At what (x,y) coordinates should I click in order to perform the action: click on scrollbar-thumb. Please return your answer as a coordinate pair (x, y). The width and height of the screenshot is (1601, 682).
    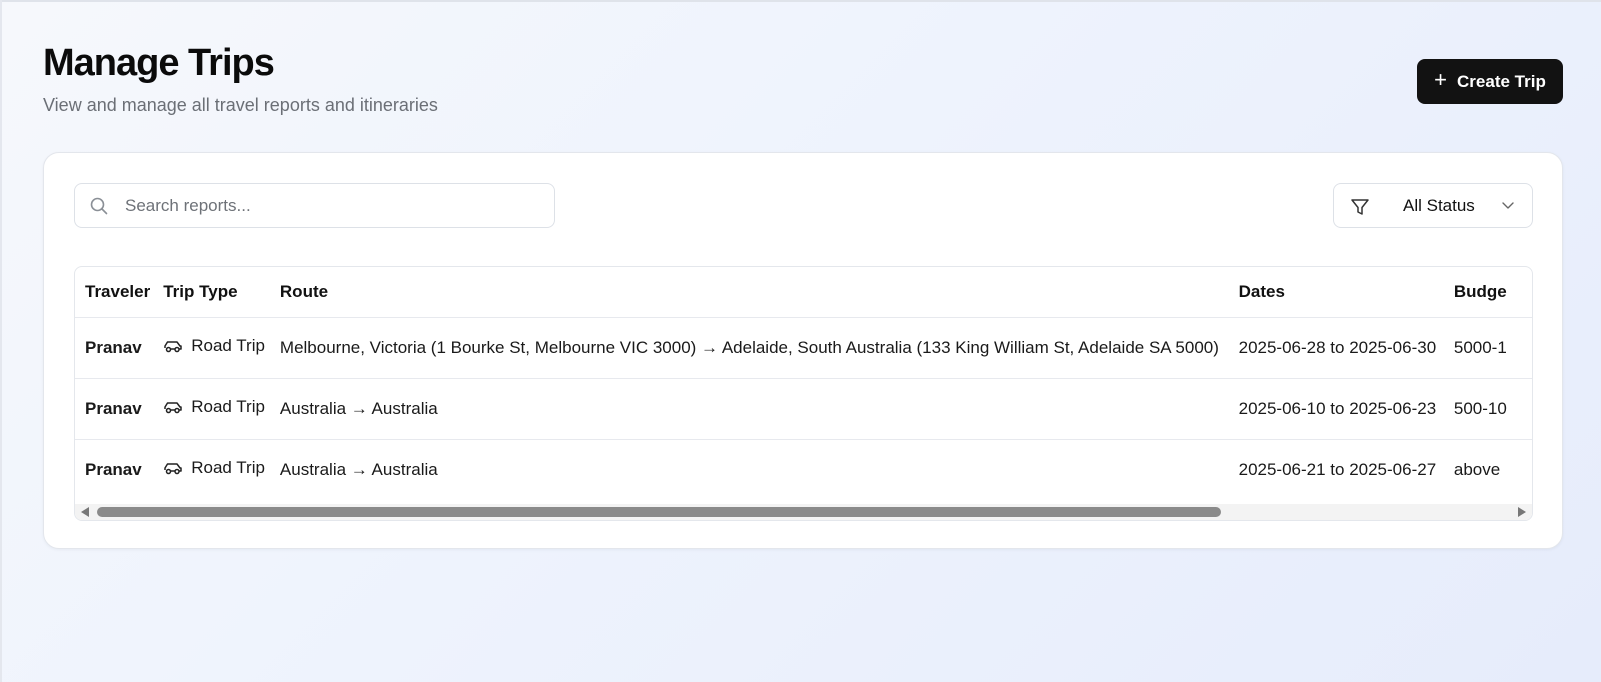
    Looking at the image, I should click on (659, 512).